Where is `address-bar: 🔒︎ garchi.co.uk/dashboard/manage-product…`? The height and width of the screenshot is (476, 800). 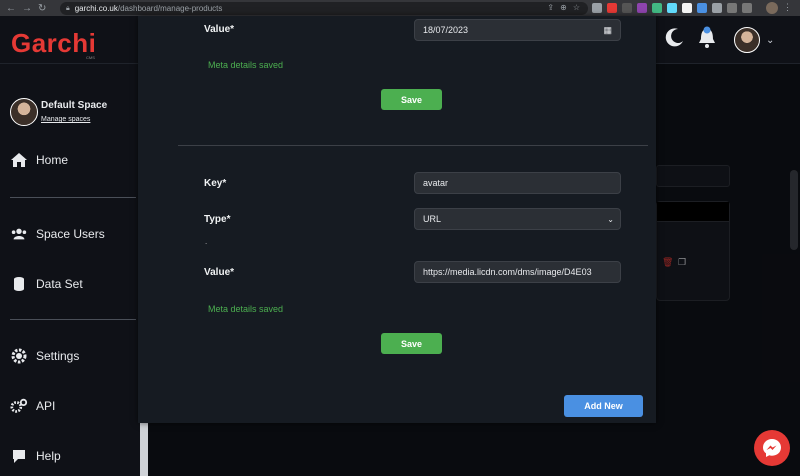
address-bar: 🔒︎ garchi.co.uk/dashboard/manage-product… is located at coordinates (324, 8).